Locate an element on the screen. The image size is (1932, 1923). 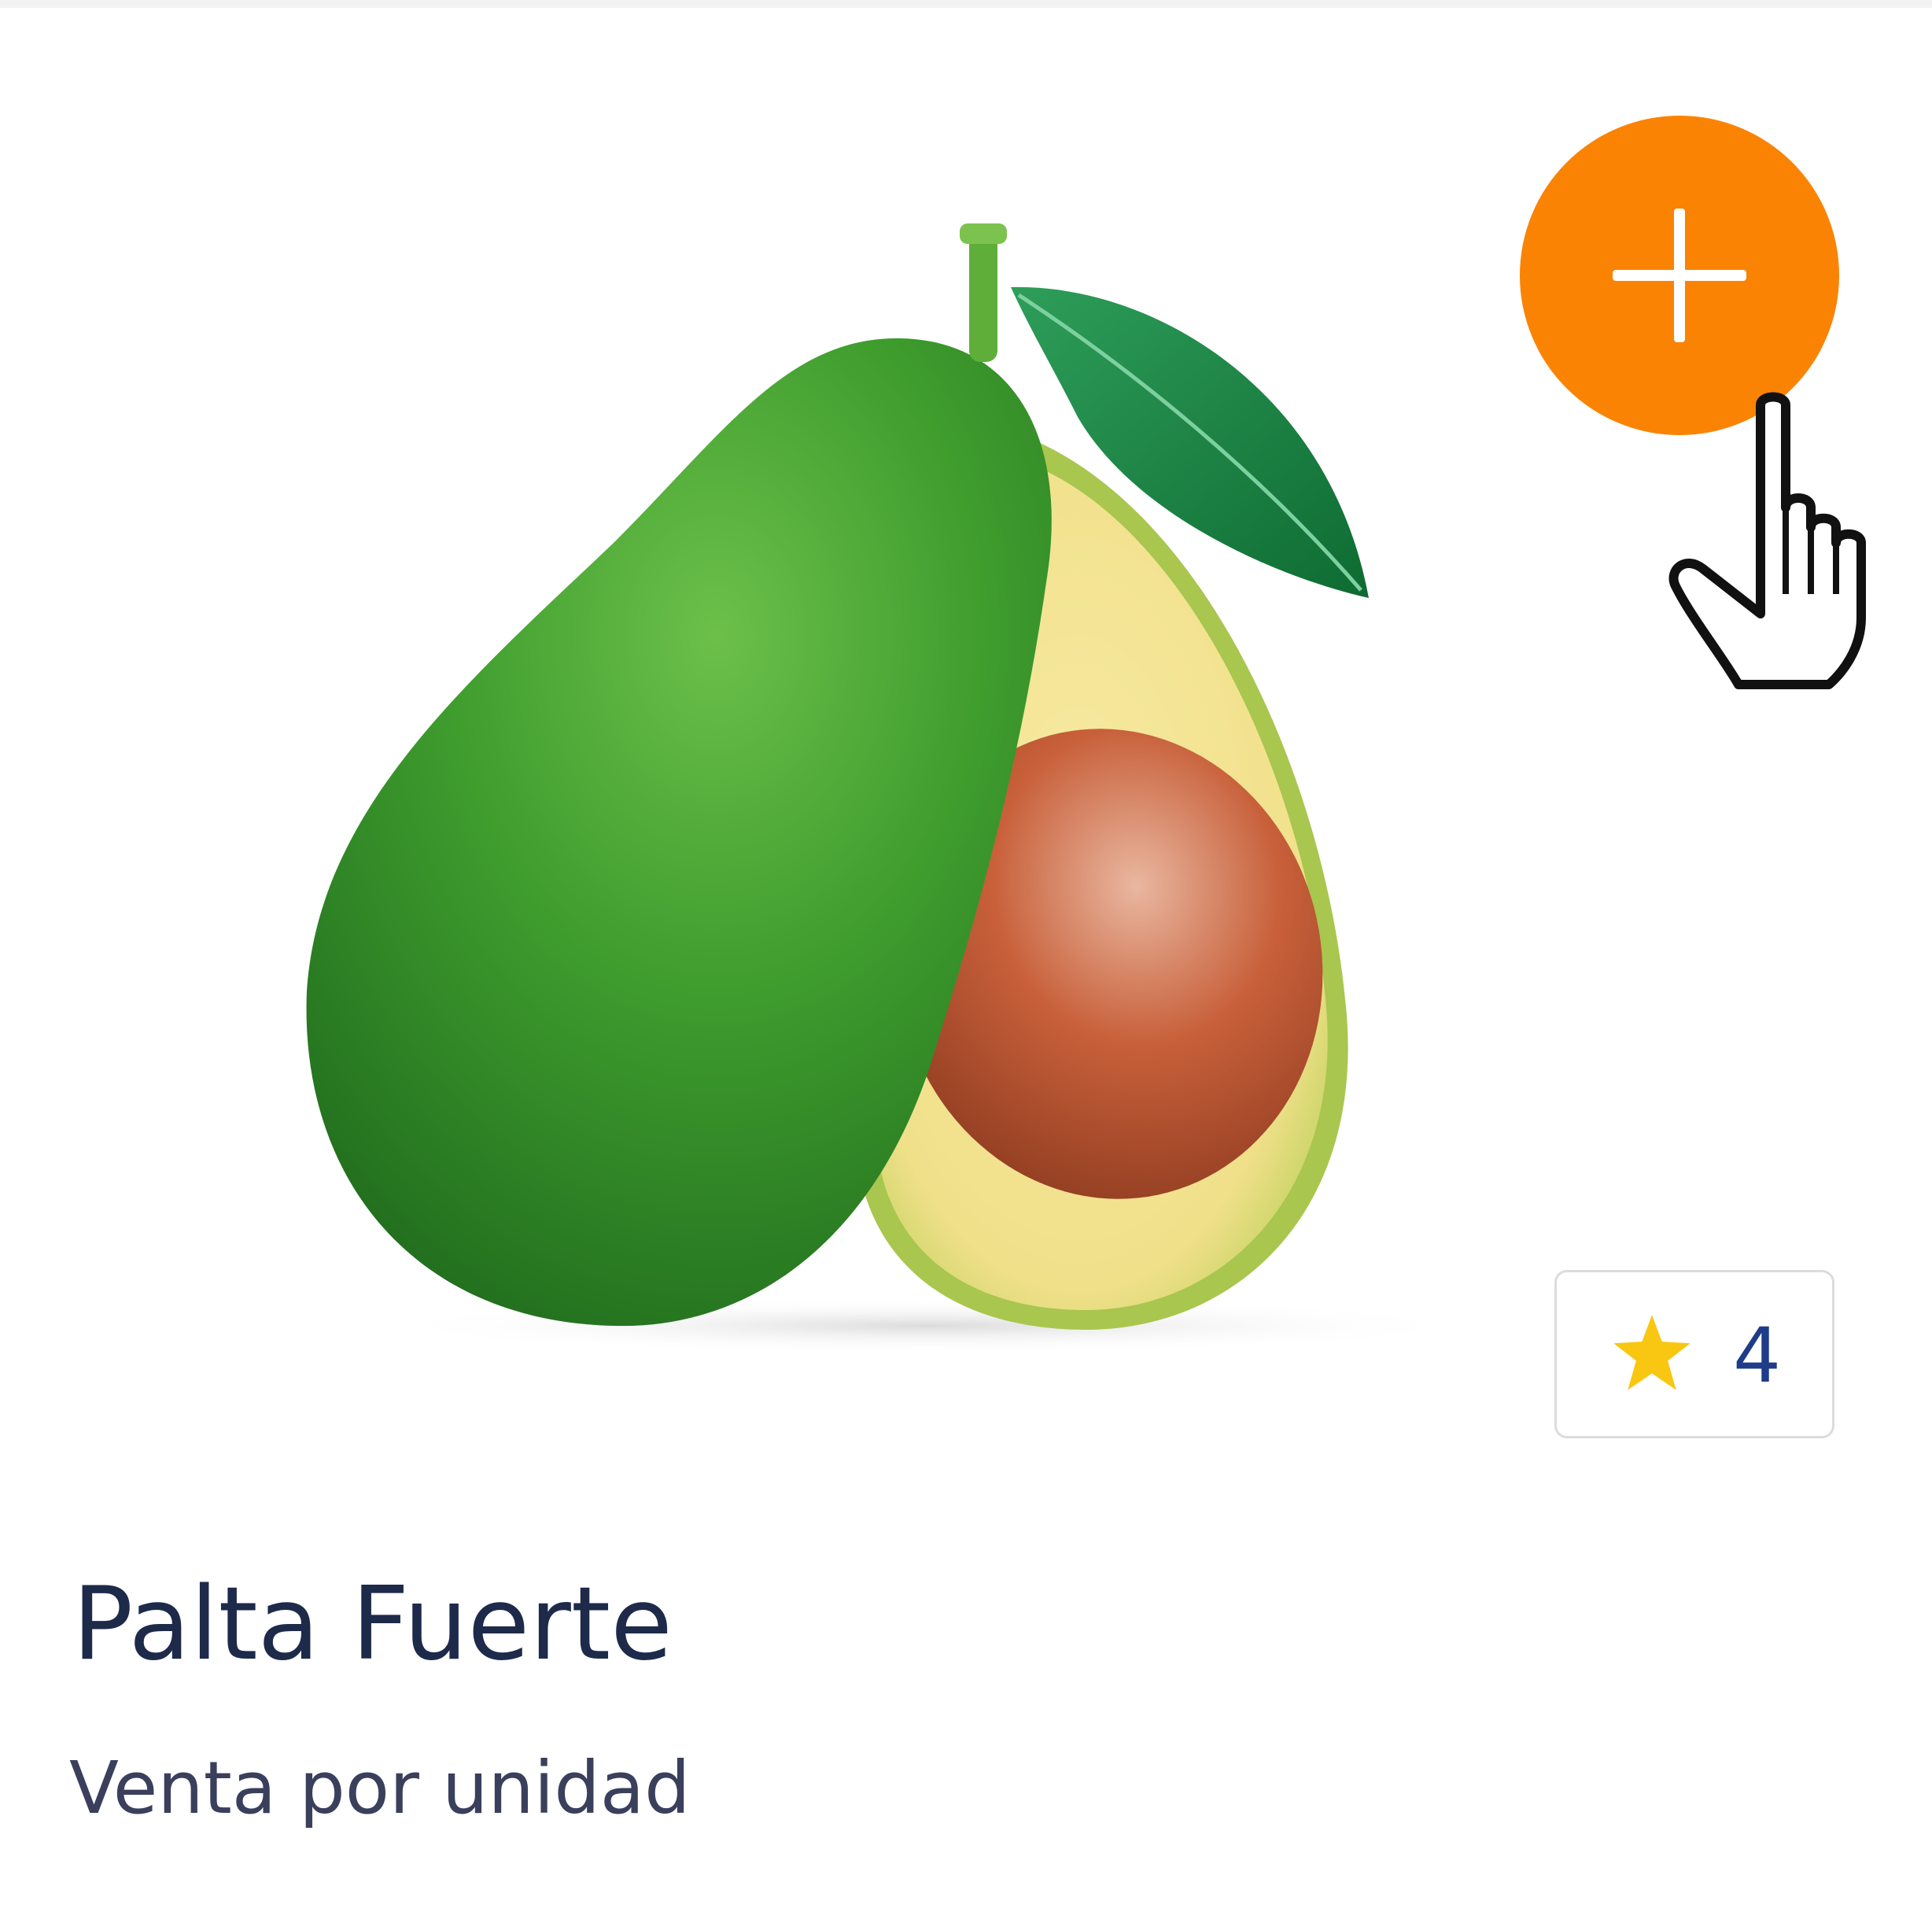
rating-badge: 4 is located at coordinates (1694, 1354).